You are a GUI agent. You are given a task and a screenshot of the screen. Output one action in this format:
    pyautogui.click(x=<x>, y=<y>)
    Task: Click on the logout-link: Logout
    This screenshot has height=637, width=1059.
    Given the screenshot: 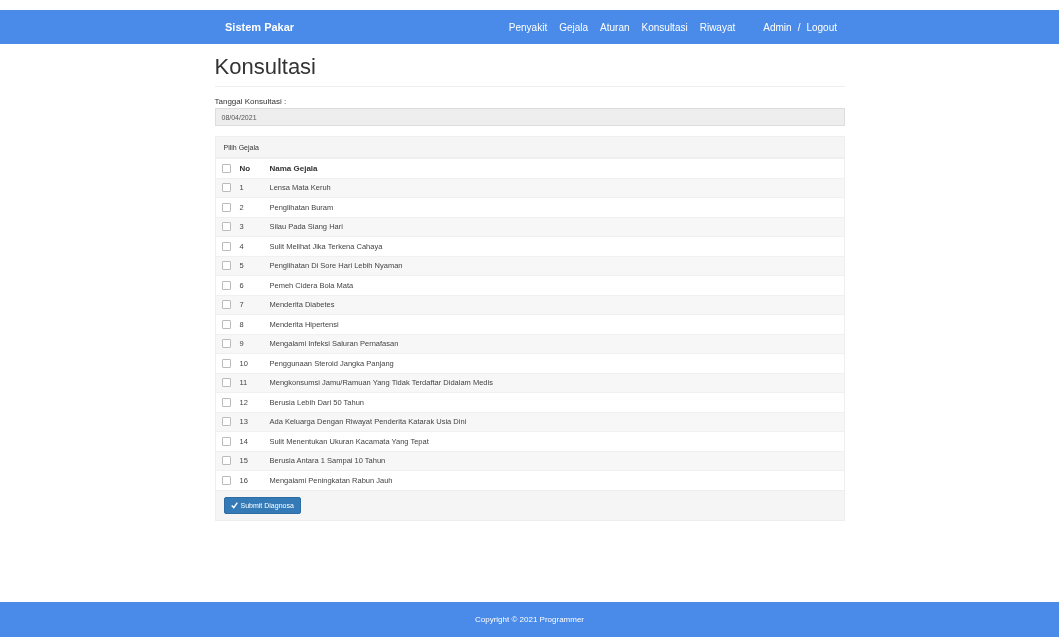 What is the action you would take?
    pyautogui.click(x=821, y=27)
    